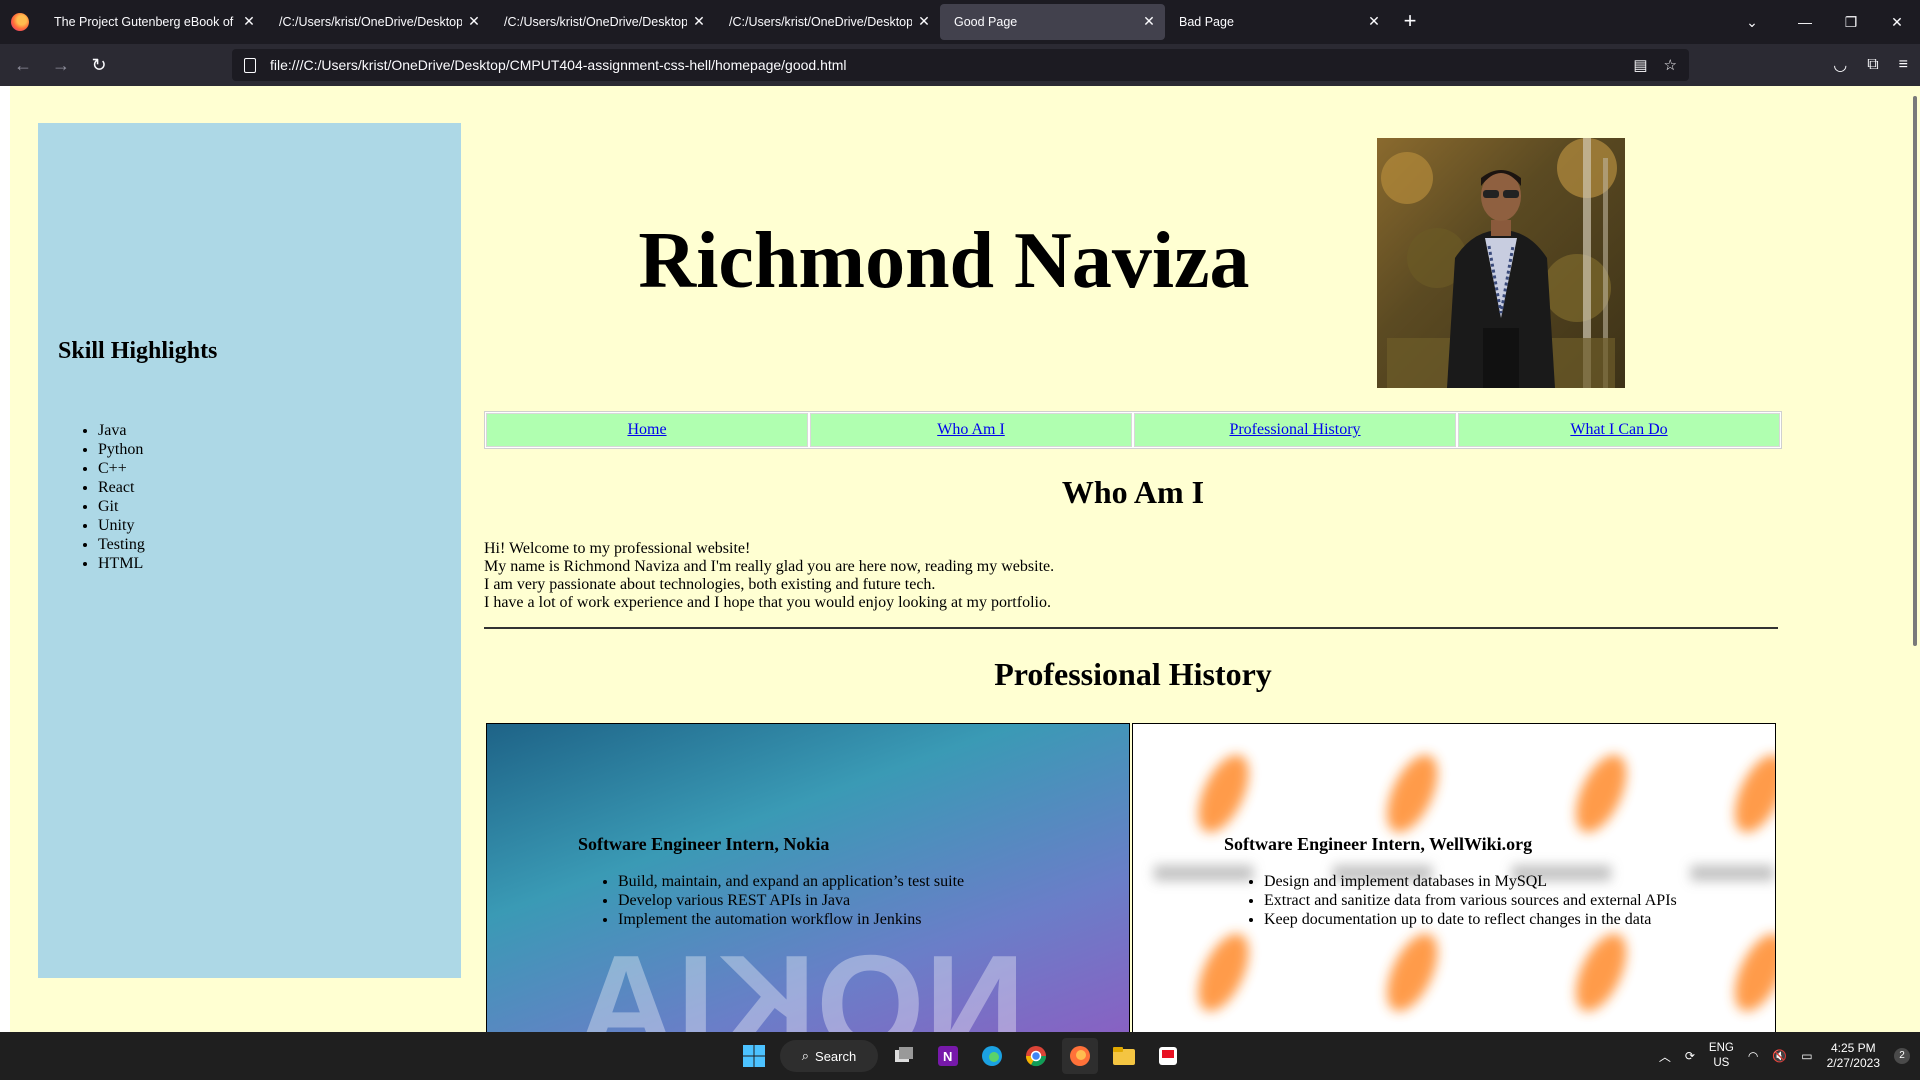 This screenshot has height=1080, width=1920. I want to click on language-code: ENG, so click(1721, 1048).